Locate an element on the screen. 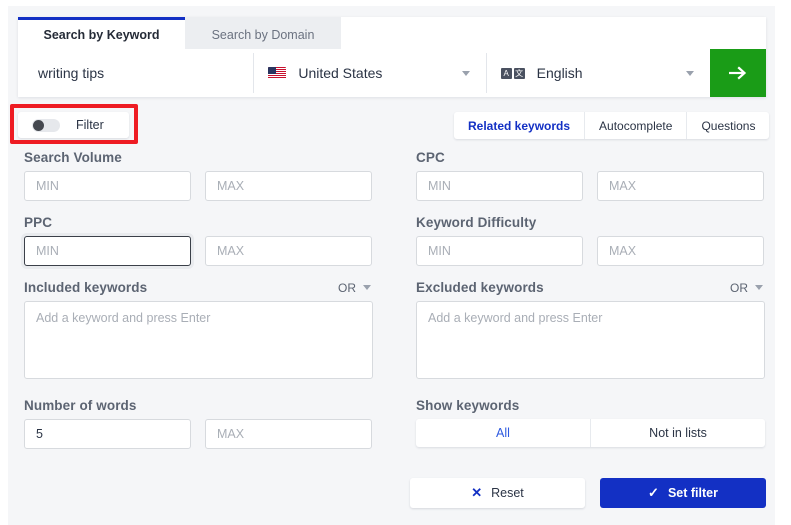  show-keywords-segmented-control: All Not in lists is located at coordinates (590, 433).